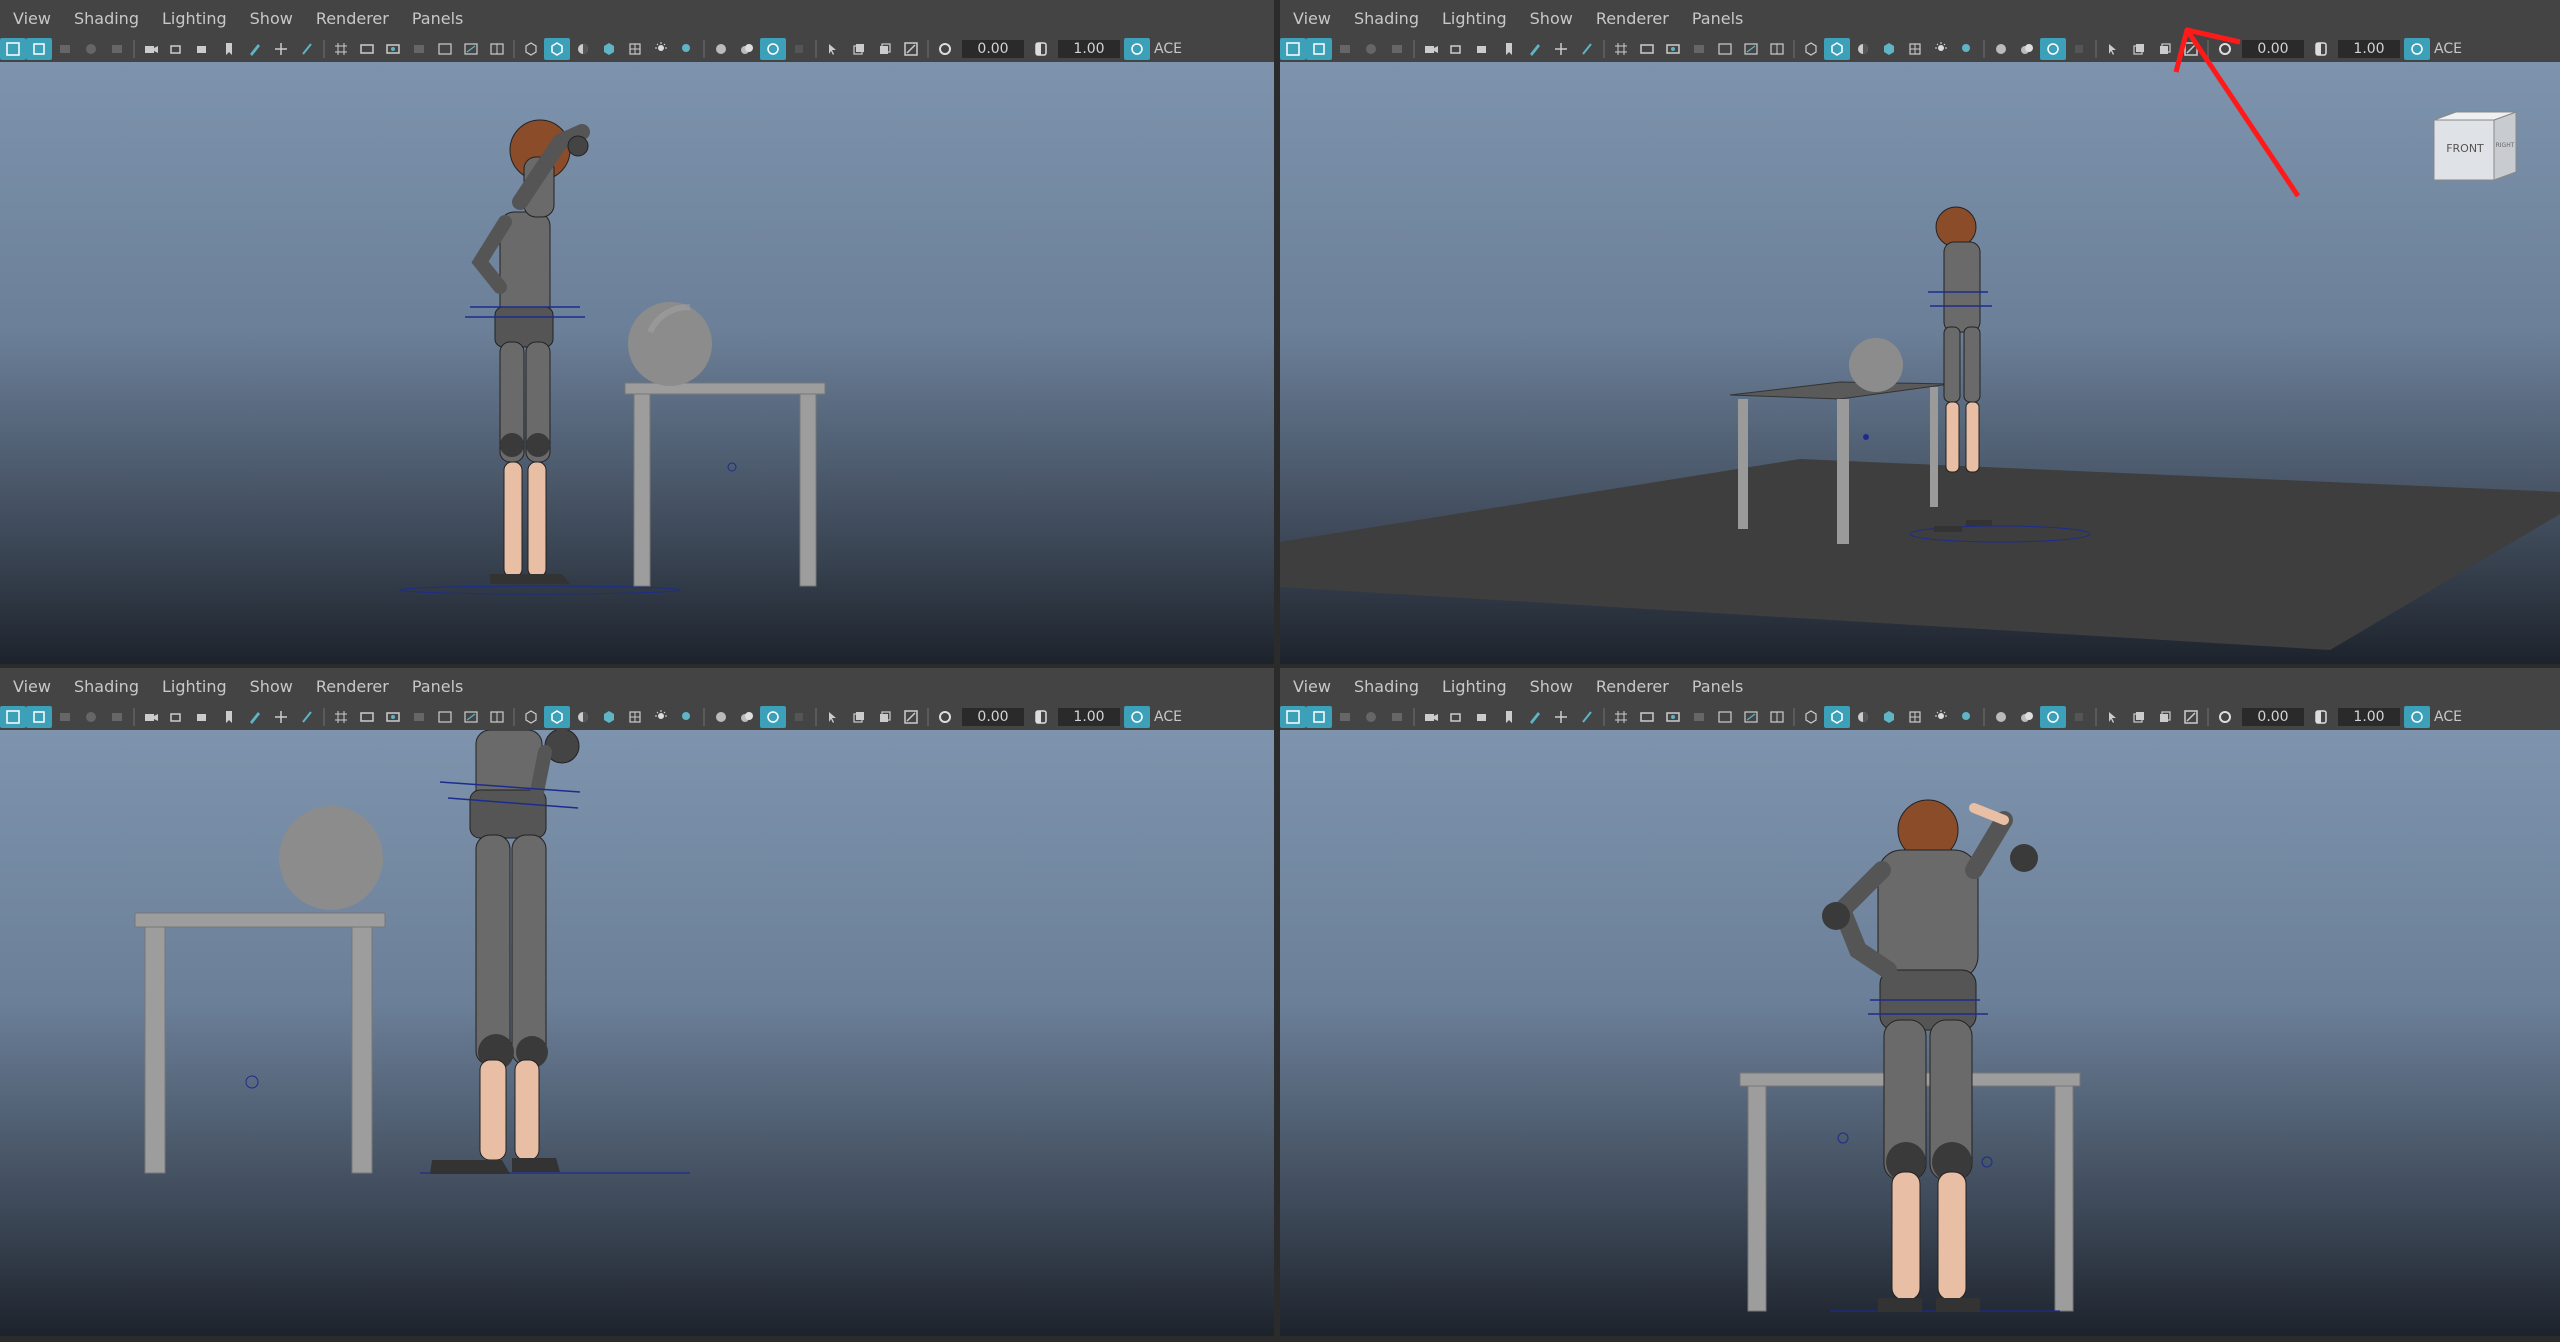 This screenshot has width=2560, height=1342. Describe the element at coordinates (1319, 717) in the screenshot. I see `camera-attributes-icon` at that location.